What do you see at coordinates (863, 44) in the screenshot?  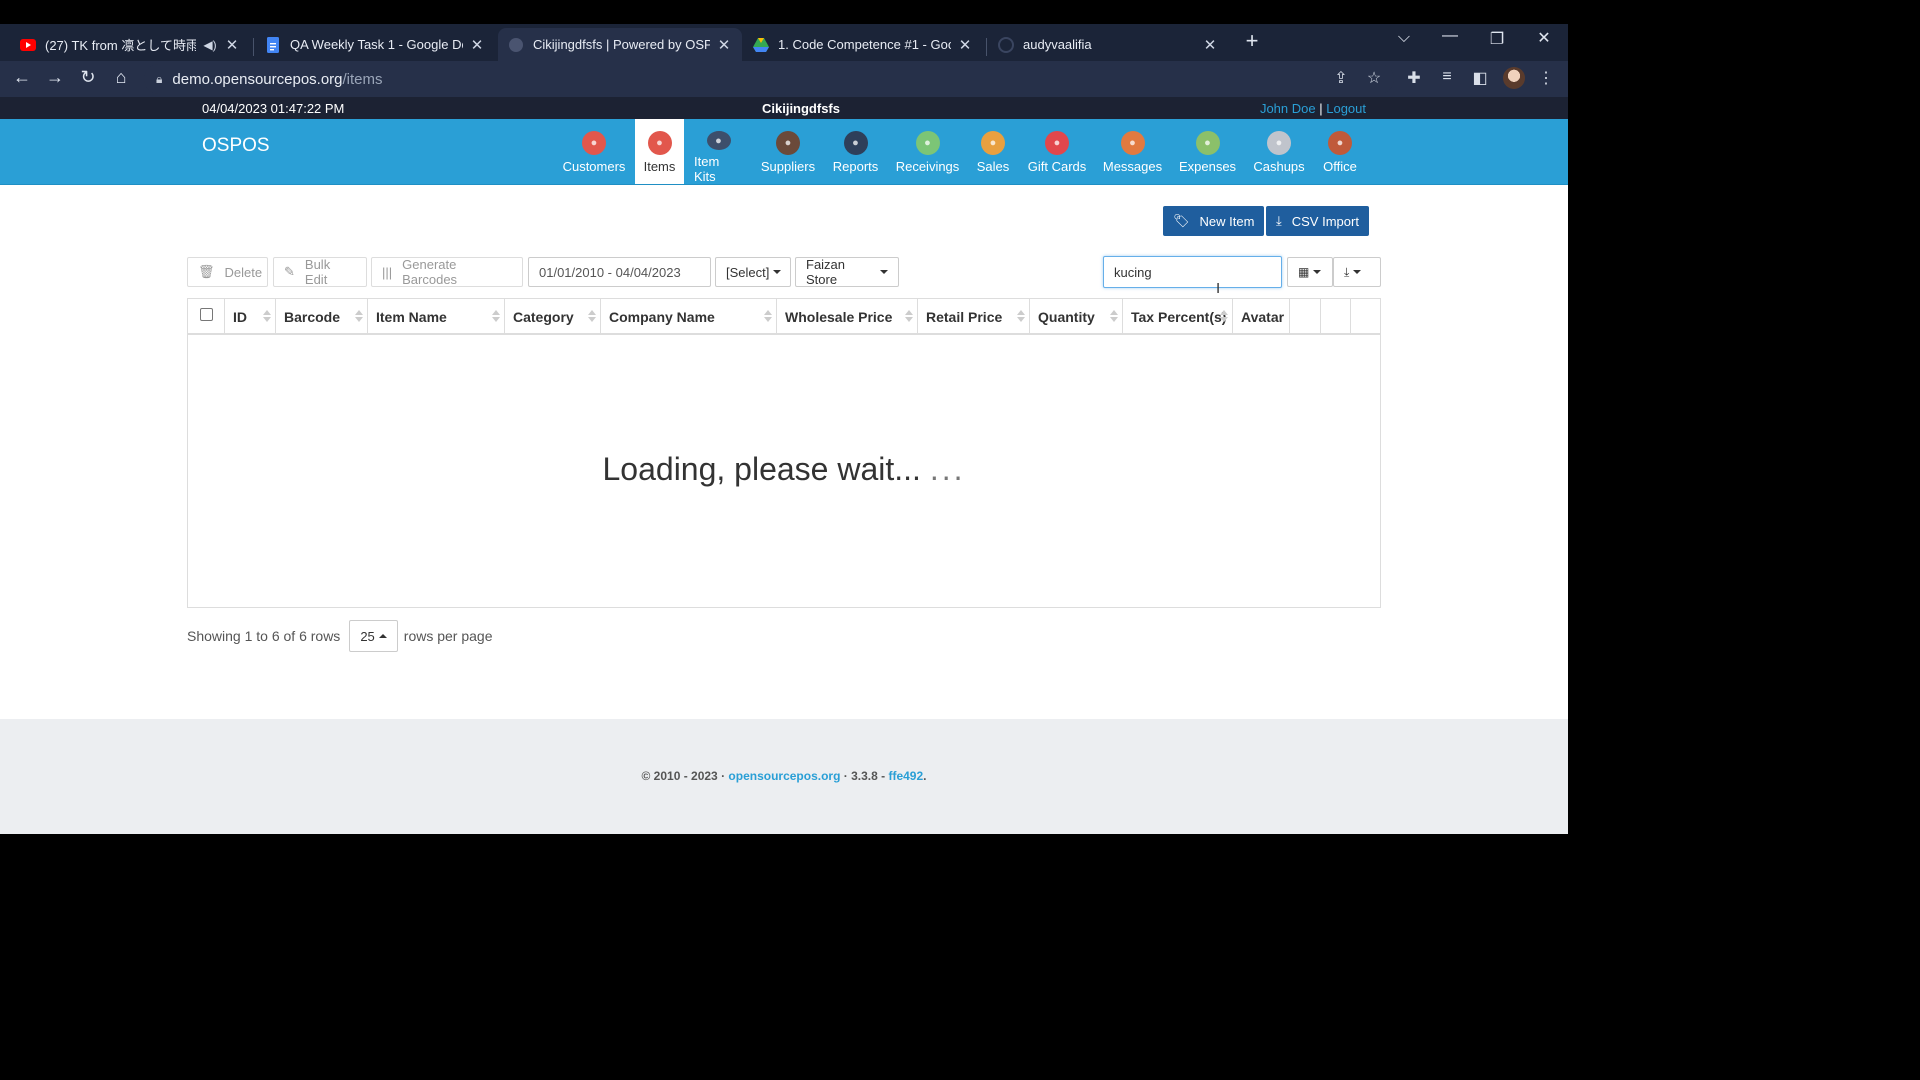 I see `browser-tab-drive: 1. Code Competence #1 - Google ✕` at bounding box center [863, 44].